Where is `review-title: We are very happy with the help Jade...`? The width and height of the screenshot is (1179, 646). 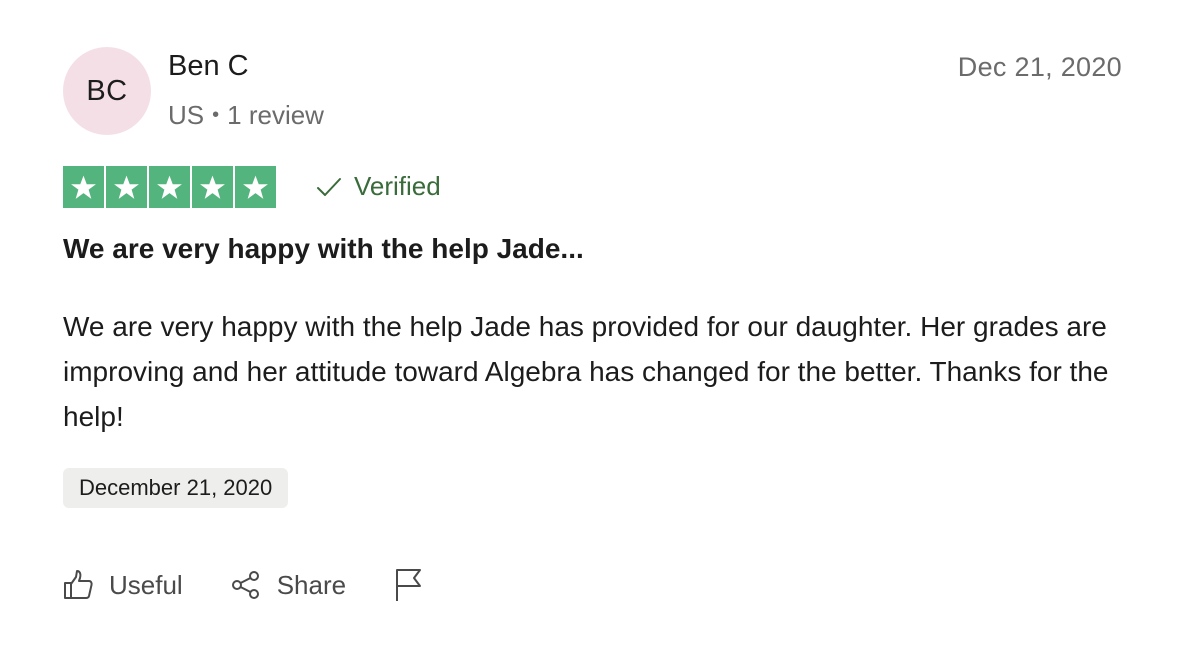
review-title: We are very happy with the help Jade... is located at coordinates (323, 249).